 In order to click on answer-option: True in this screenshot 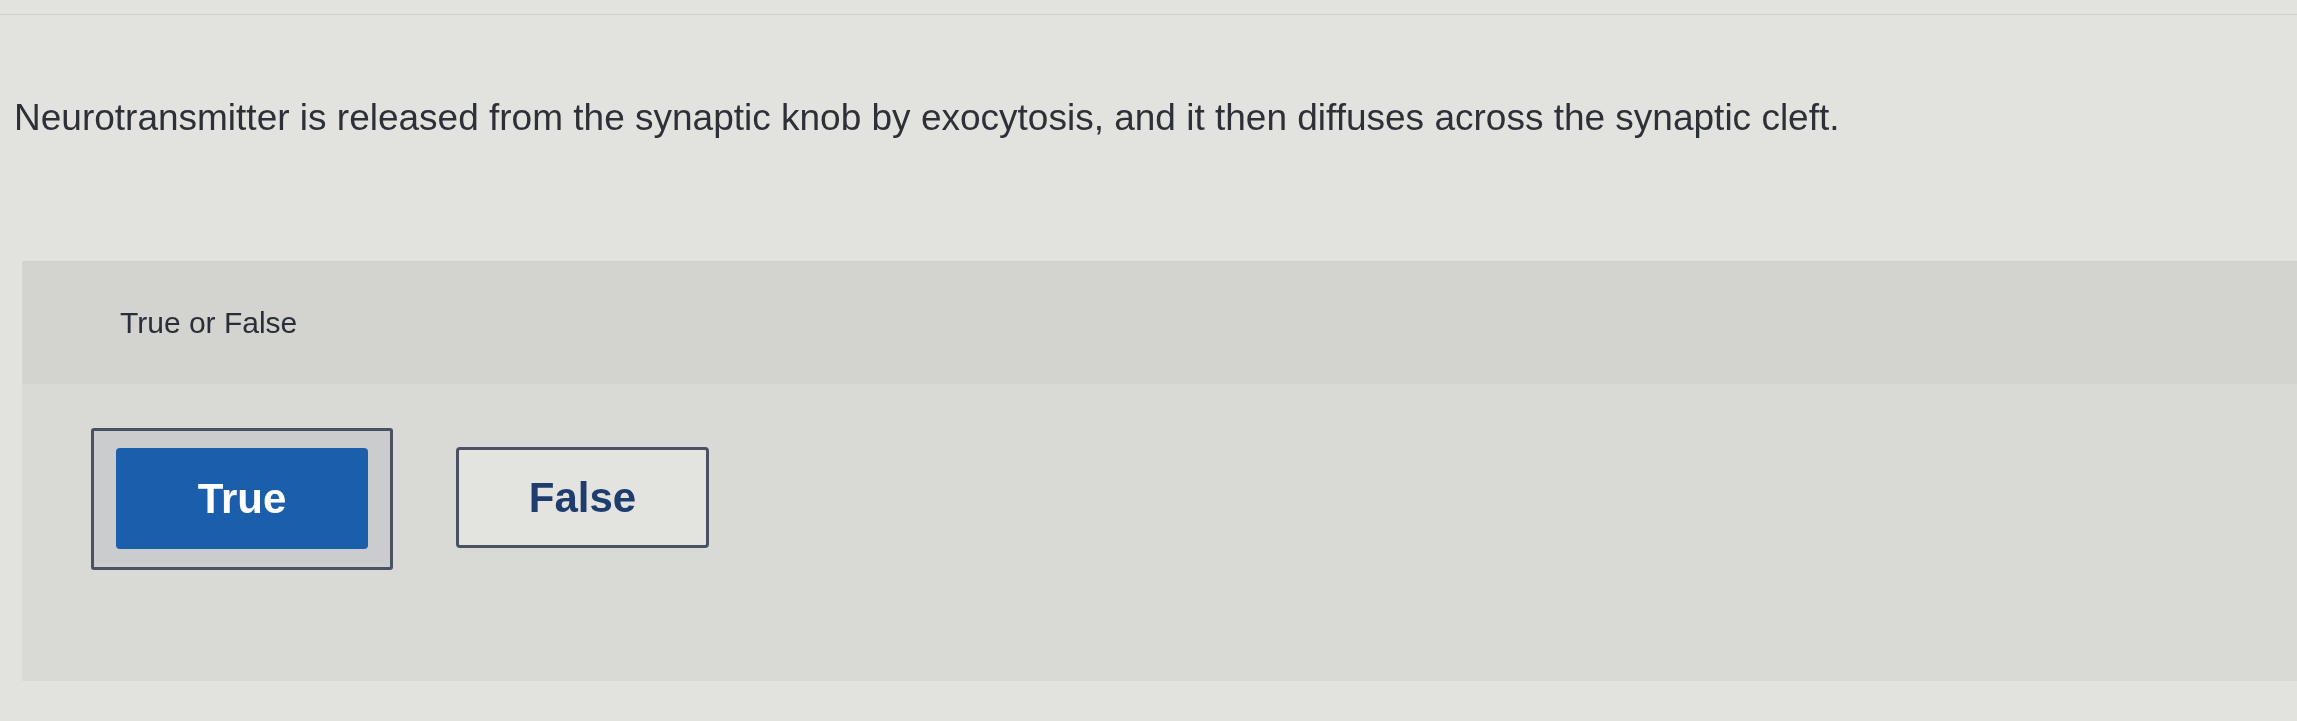, I will do `click(242, 499)`.